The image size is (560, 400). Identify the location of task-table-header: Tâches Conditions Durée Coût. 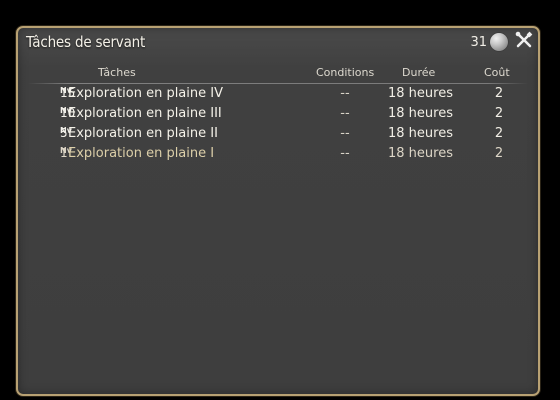
(278, 75).